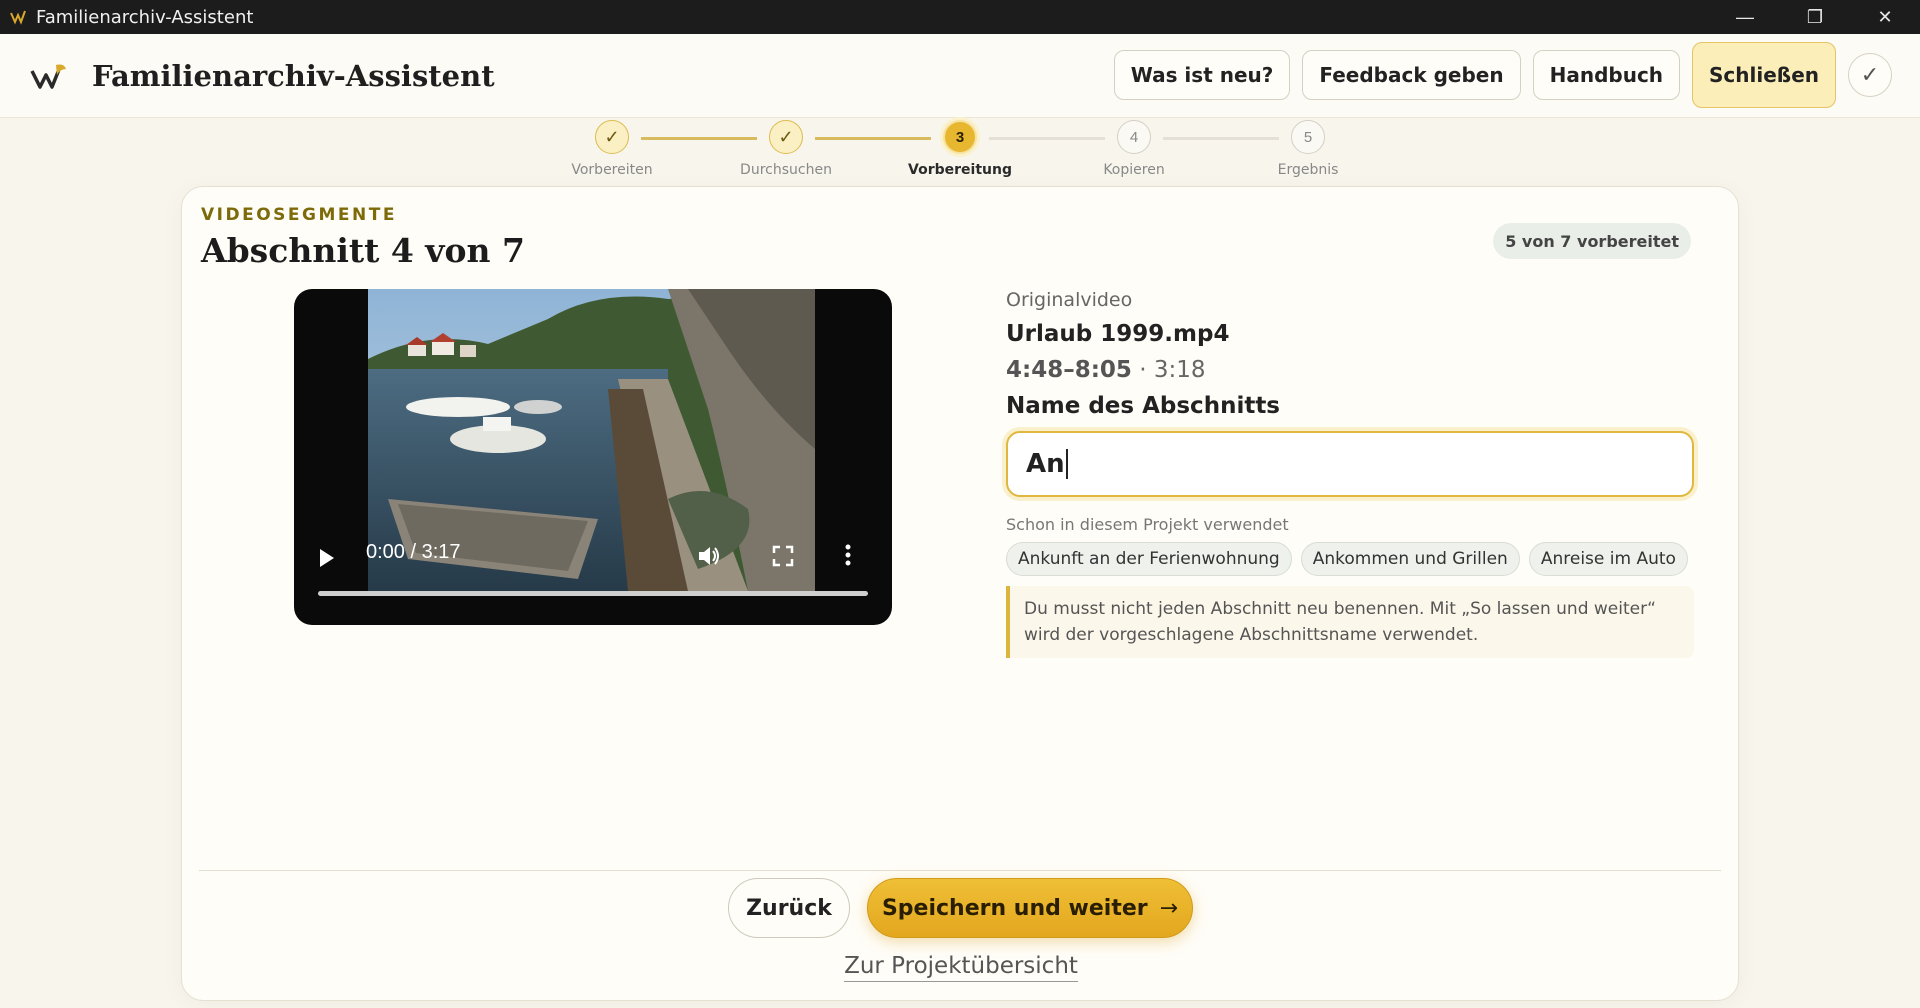 The height and width of the screenshot is (1008, 1920). What do you see at coordinates (299, 215) in the screenshot?
I see `section-eyebrow: VIDEOSEGMENTE` at bounding box center [299, 215].